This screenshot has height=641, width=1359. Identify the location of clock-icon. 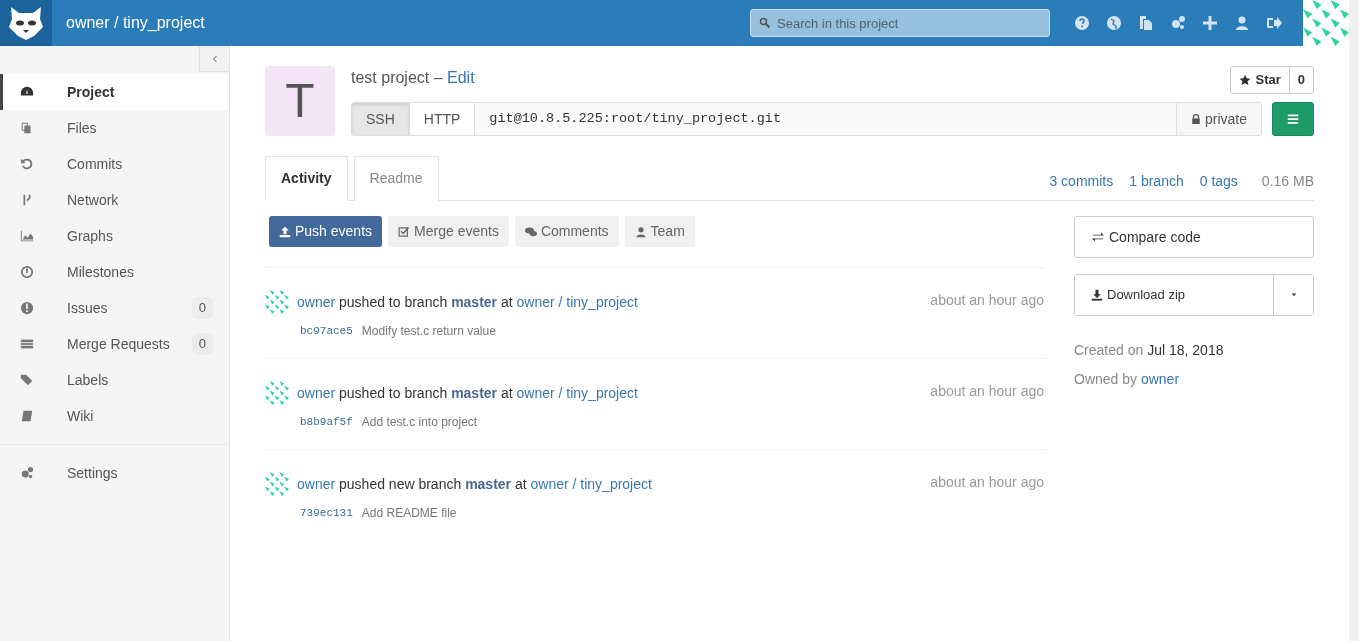
(27, 272).